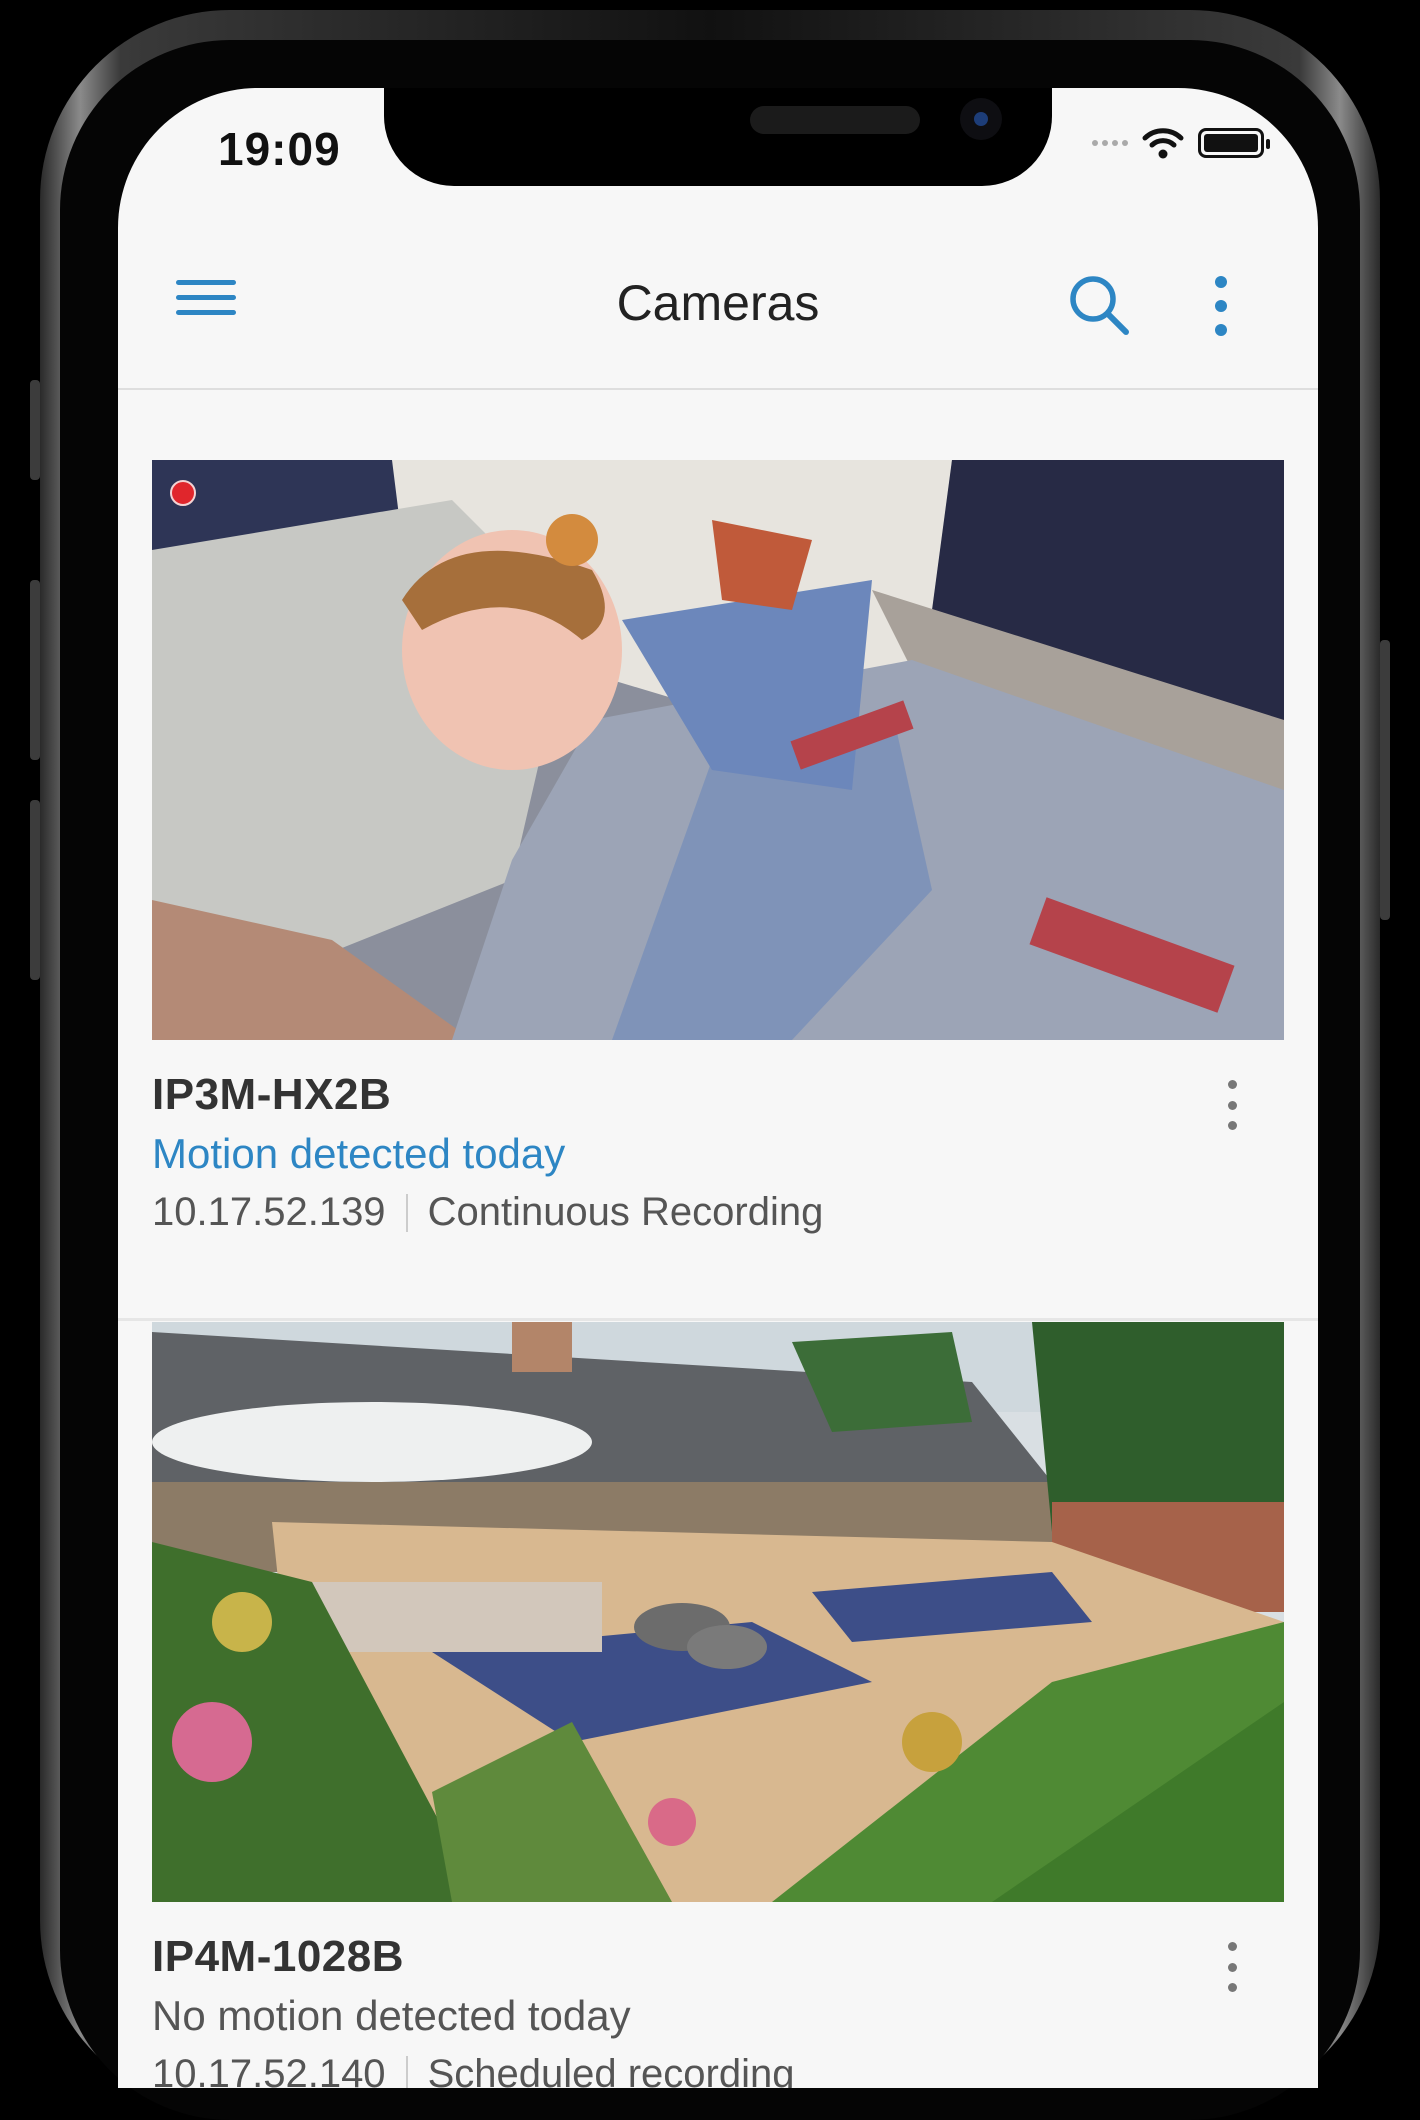 The width and height of the screenshot is (1420, 2120). I want to click on recording-dot-icon, so click(183, 493).